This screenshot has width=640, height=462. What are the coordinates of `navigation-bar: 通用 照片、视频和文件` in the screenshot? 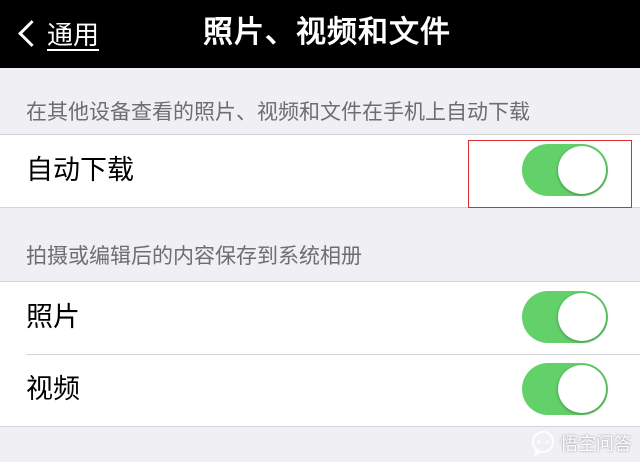 It's located at (320, 34).